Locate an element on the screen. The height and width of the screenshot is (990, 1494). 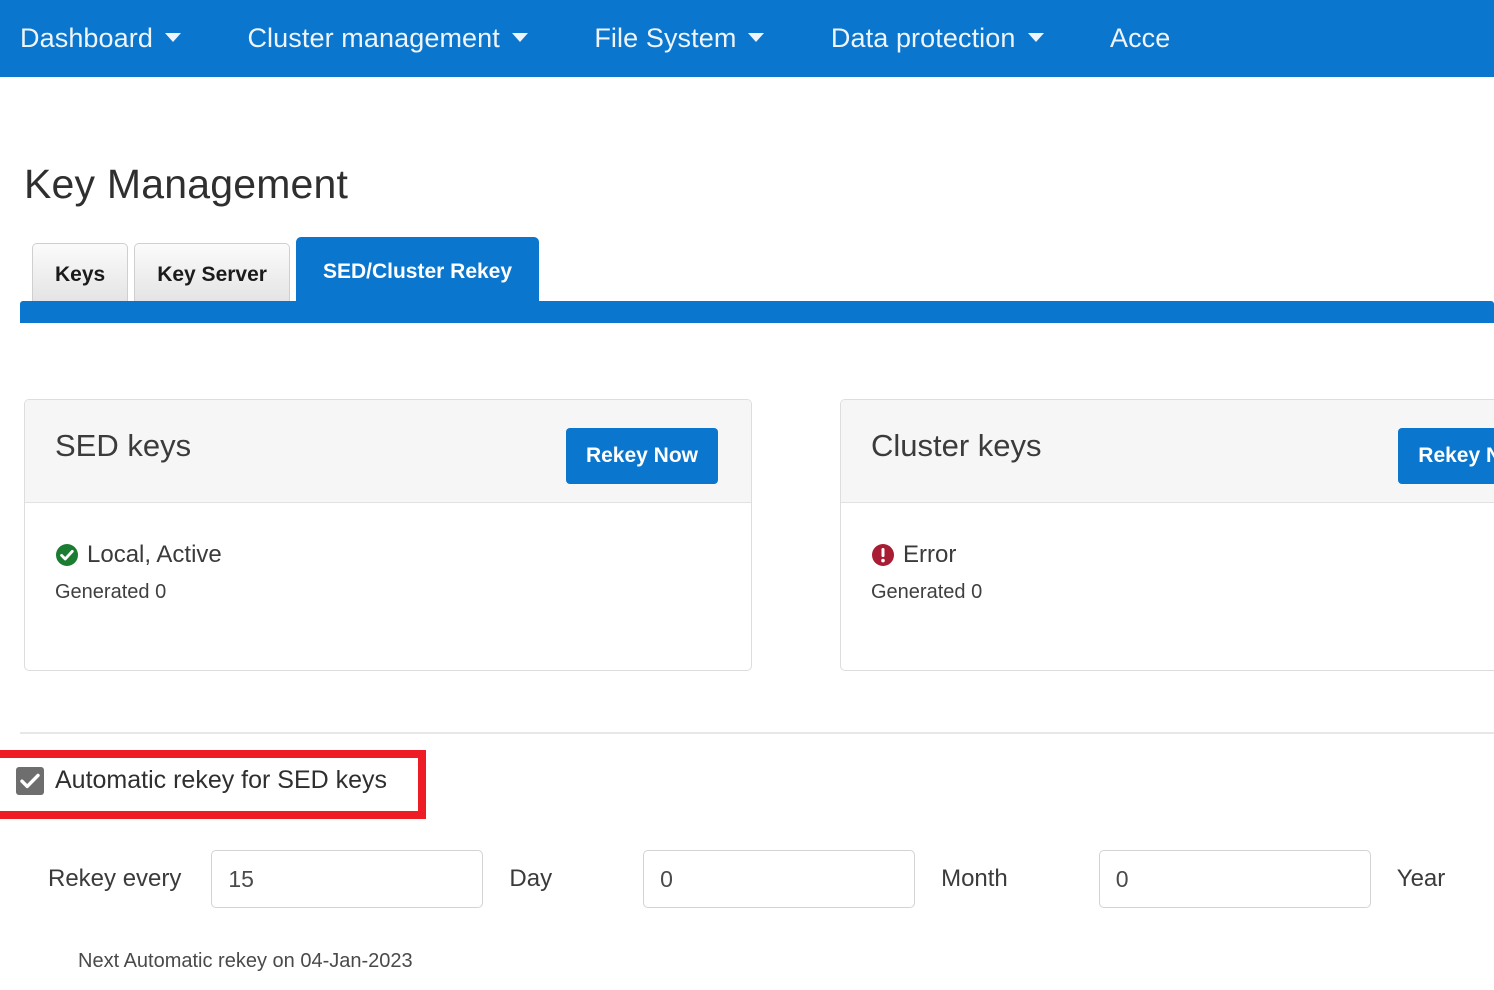
rekey-interval-form: Rekey every Day Month Year is located at coordinates (746, 879).